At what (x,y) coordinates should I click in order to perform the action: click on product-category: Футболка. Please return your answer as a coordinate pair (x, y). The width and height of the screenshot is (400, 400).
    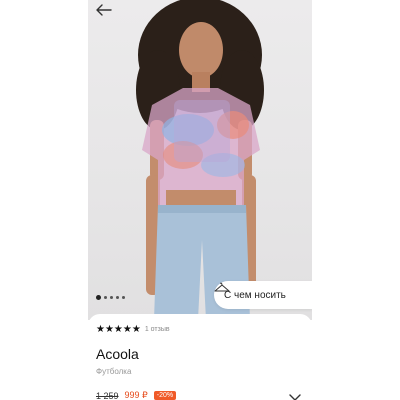
    Looking at the image, I should click on (114, 371).